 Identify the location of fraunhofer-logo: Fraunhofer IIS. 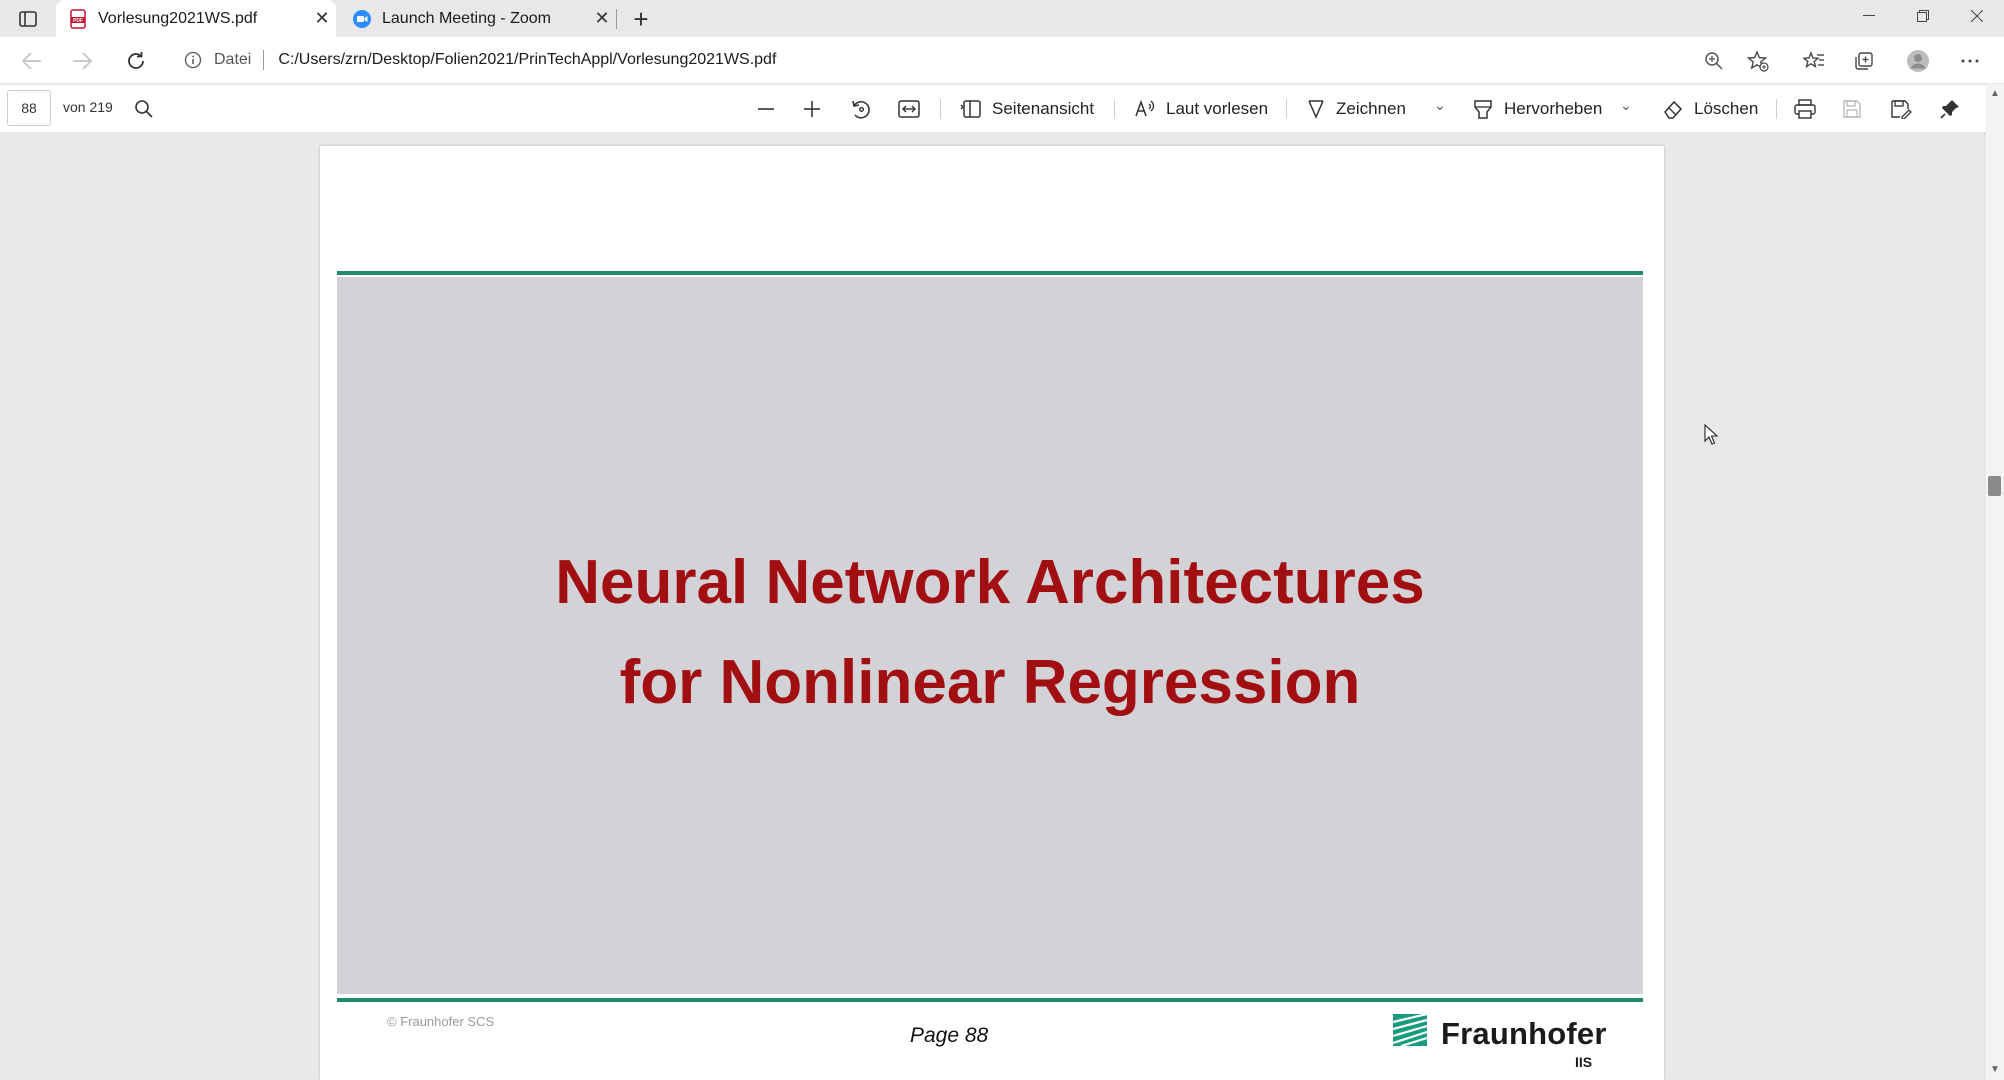
(1499, 1041).